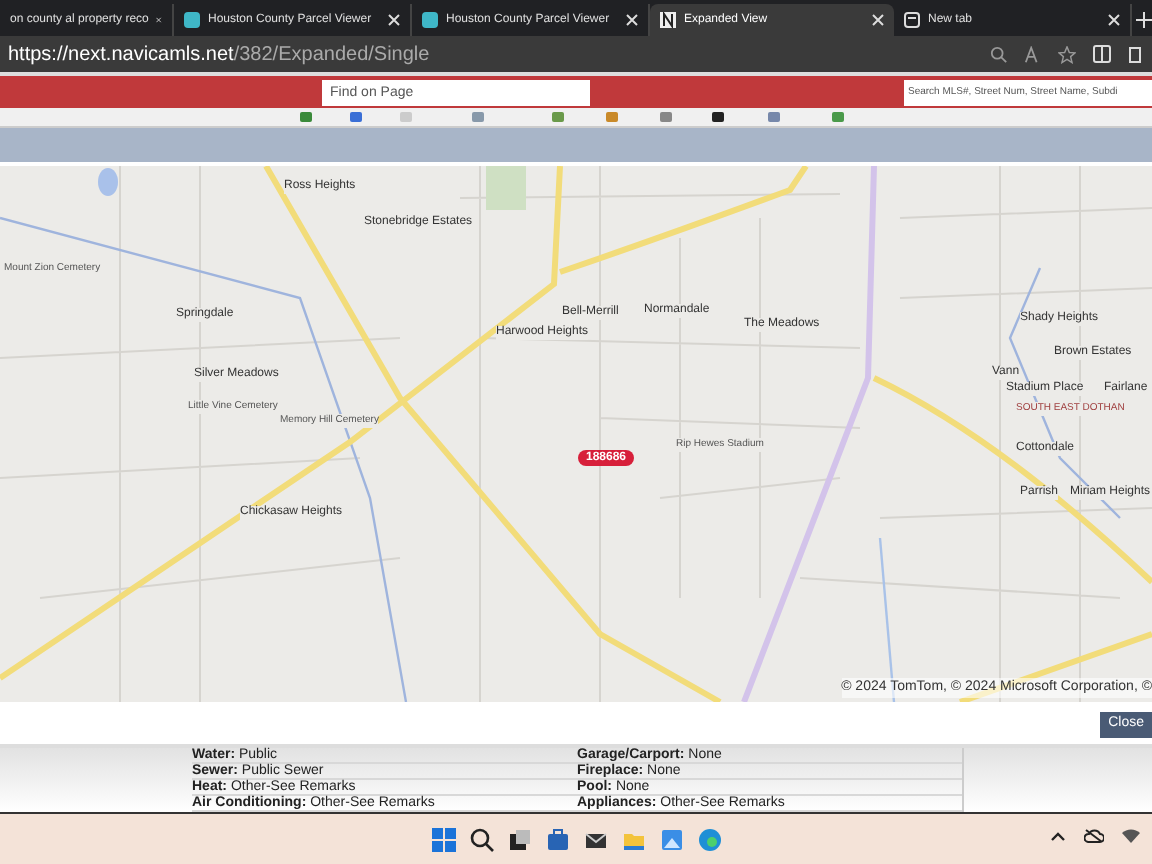 The height and width of the screenshot is (864, 1152). I want to click on star-icon, so click(1067, 54).